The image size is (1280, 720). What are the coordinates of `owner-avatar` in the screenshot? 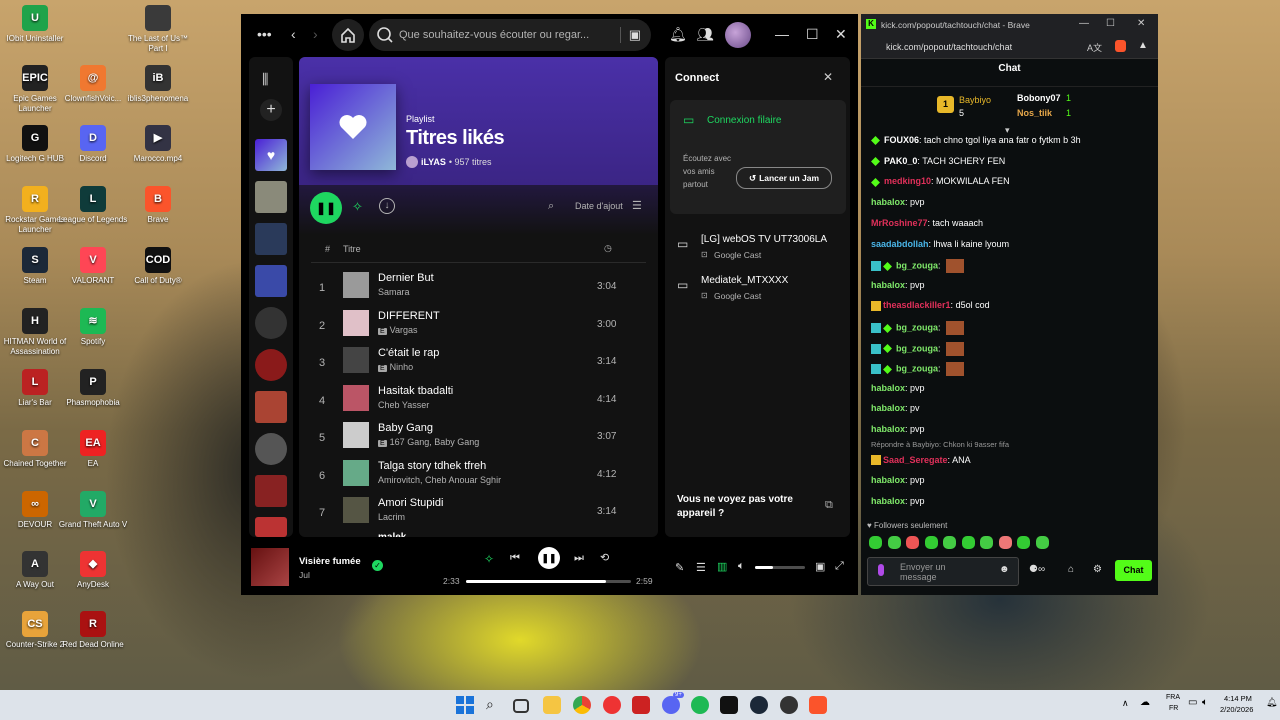 It's located at (412, 162).